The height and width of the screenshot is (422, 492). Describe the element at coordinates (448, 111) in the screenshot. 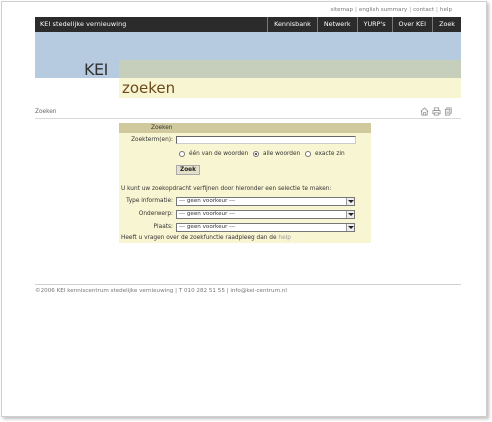

I see `sitemap-icon` at that location.